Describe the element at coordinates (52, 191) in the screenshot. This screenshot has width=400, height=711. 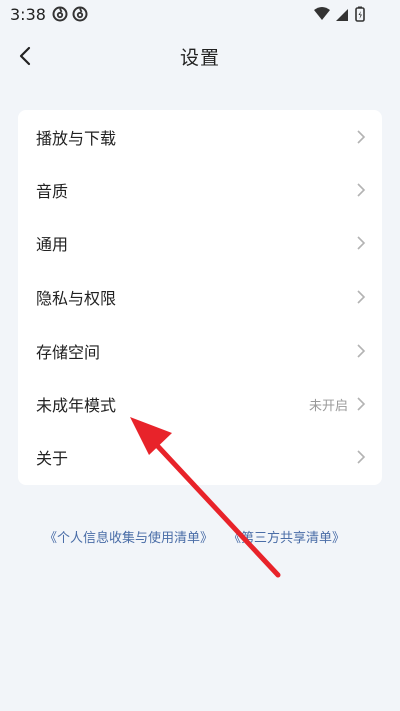
I see `settings-item-label: 音质` at that location.